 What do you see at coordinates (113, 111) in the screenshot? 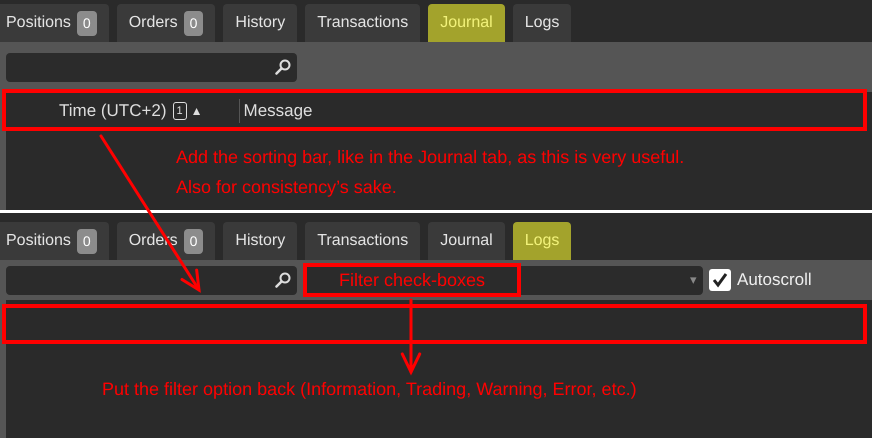
I see `column-header: Time (UTC+2)` at bounding box center [113, 111].